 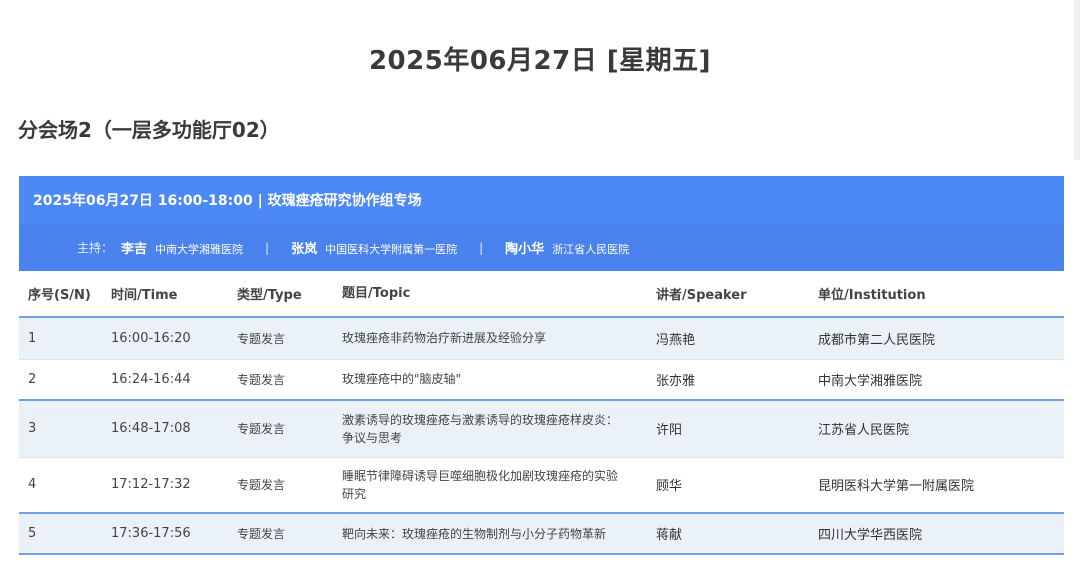 I want to click on topic-line: 激素诱导的玫瑰痤疮与激素诱导的玫瑰痤疮样皮炎：, so click(x=480, y=419).